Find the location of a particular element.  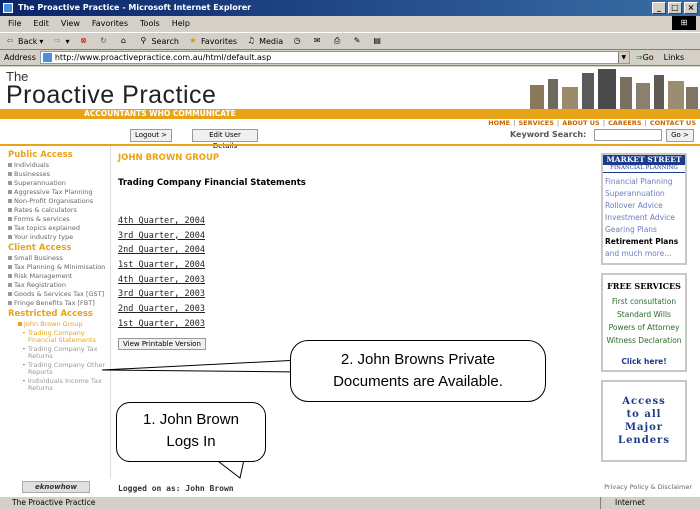

quarter-link: 3rd Quarter, 2003 is located at coordinates (353, 294).